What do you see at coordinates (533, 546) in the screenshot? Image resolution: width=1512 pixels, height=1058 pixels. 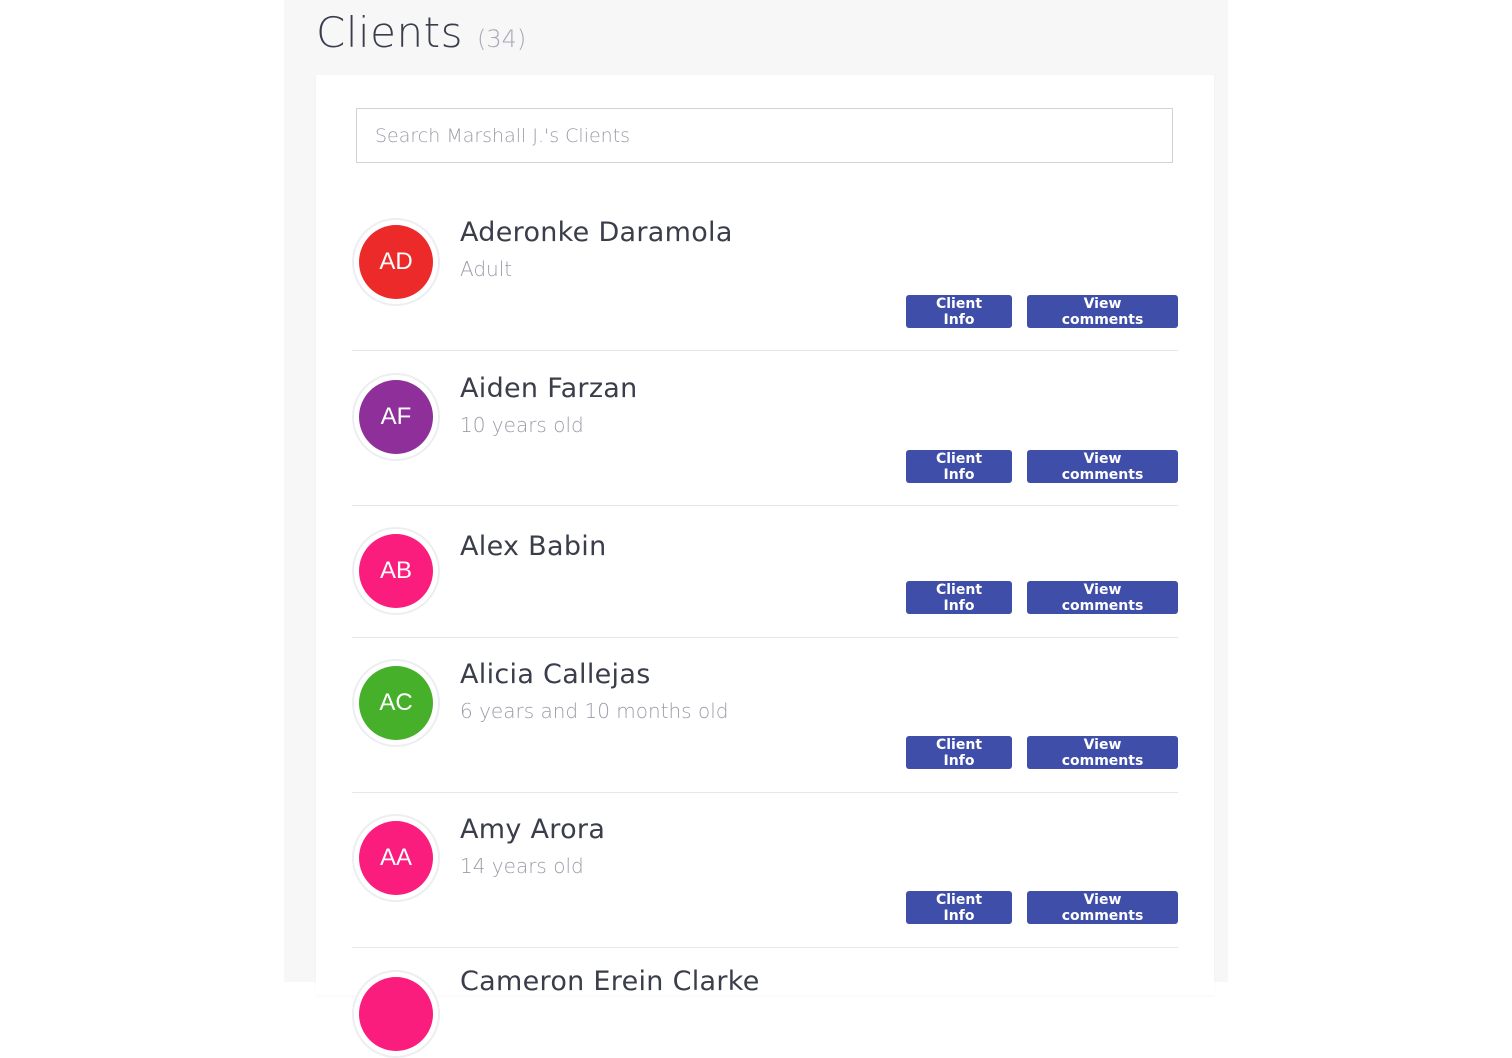 I see `client-name: Alex Babin` at bounding box center [533, 546].